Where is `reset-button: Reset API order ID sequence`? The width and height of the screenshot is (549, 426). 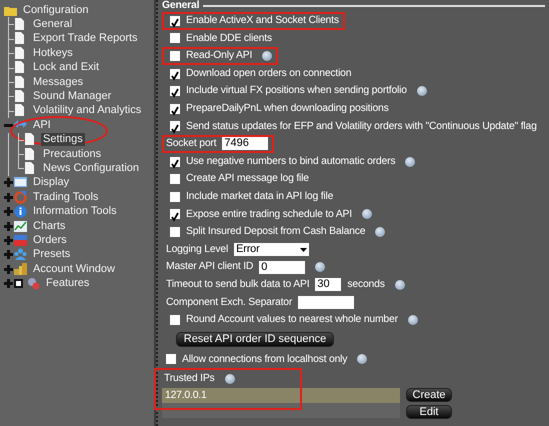 reset-button: Reset API order ID sequence is located at coordinates (255, 340).